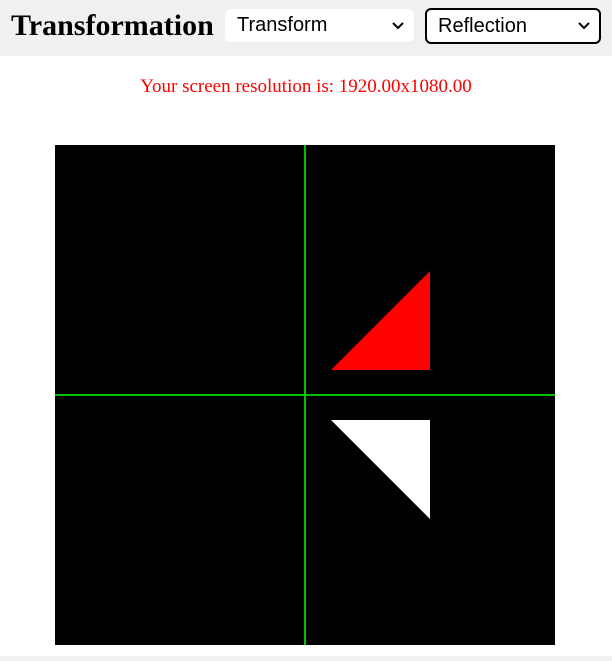  I want to click on transform-select: Transform, so click(319, 25).